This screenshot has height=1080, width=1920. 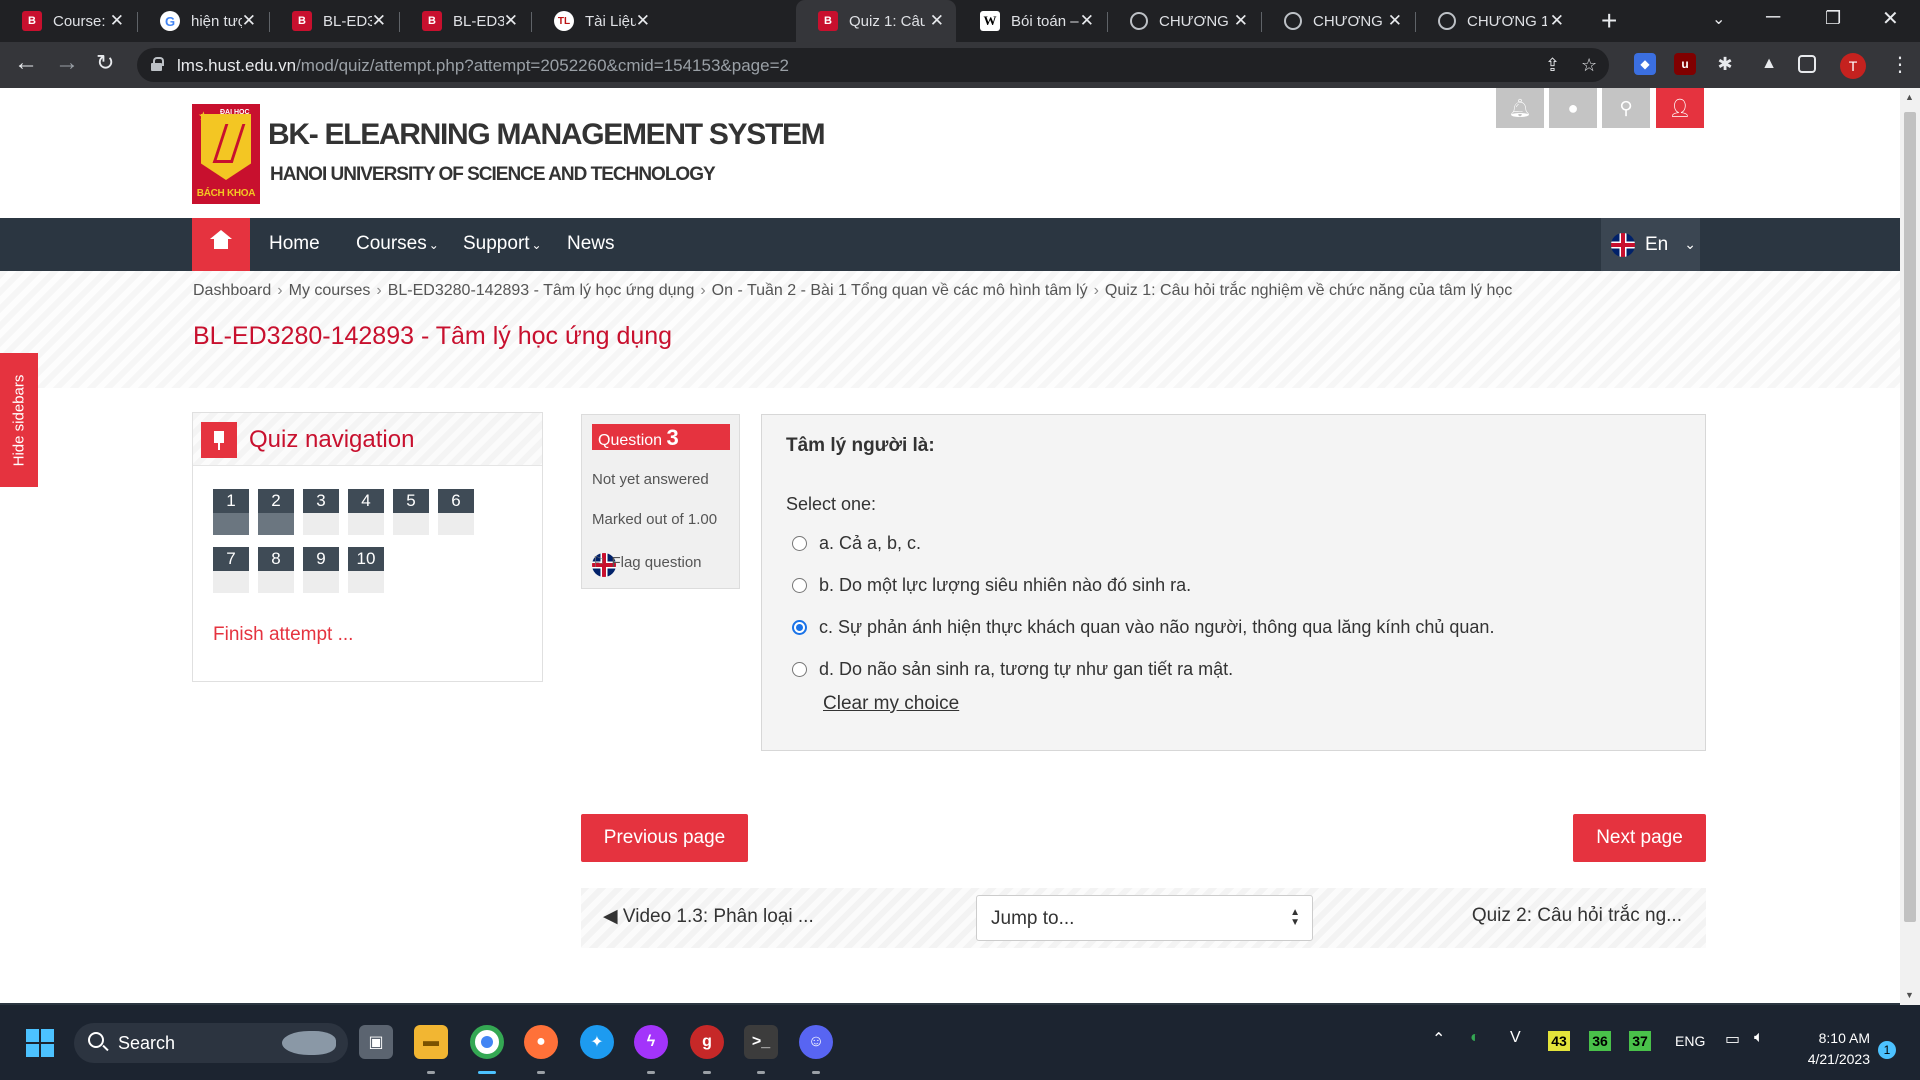 What do you see at coordinates (487, 1042) in the screenshot?
I see `chrome-icon` at bounding box center [487, 1042].